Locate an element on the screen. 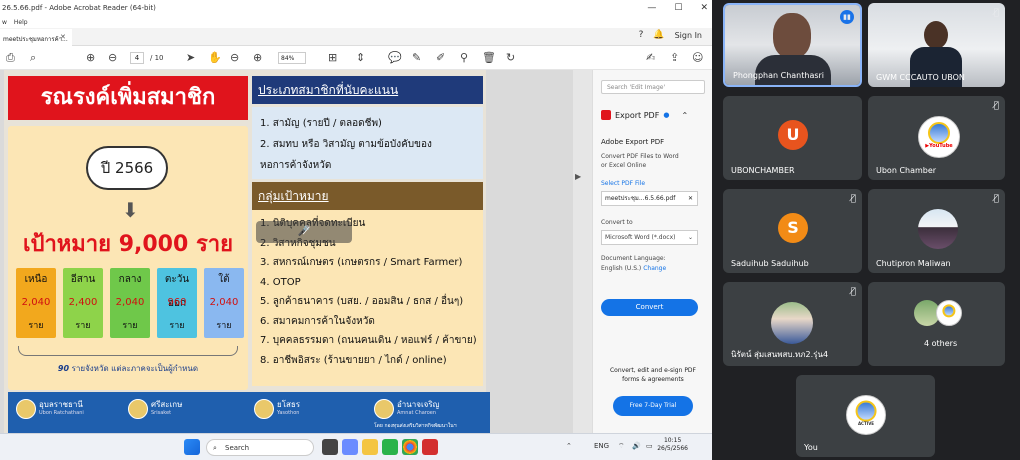  zoom-select: 84% is located at coordinates (292, 58).